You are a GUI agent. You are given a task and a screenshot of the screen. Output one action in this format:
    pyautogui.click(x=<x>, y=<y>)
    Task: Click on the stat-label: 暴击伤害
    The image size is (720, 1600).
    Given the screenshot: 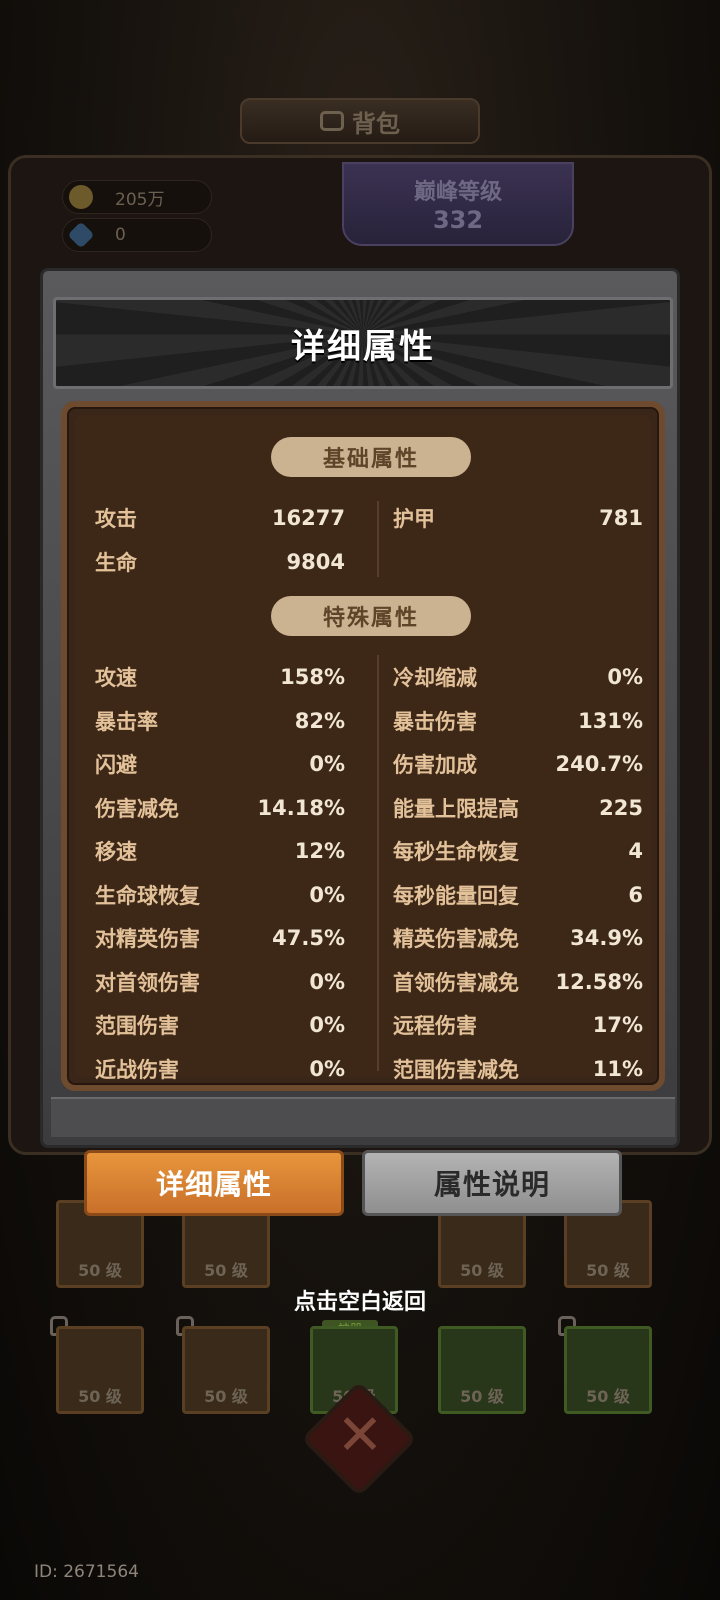 What is the action you would take?
    pyautogui.click(x=435, y=721)
    